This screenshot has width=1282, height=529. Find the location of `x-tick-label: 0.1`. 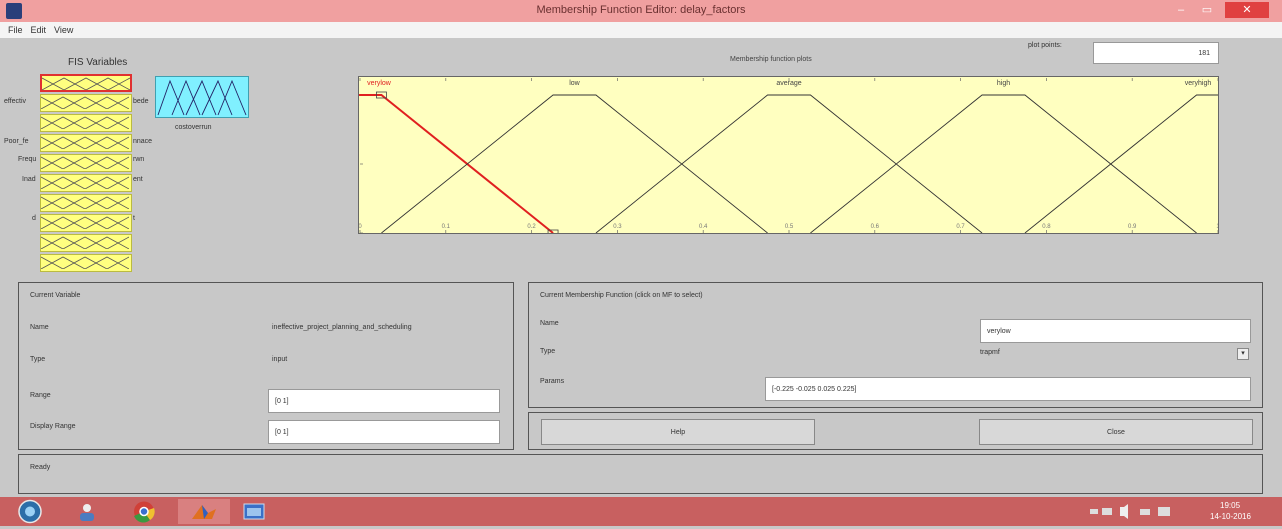

x-tick-label: 0.1 is located at coordinates (446, 227).